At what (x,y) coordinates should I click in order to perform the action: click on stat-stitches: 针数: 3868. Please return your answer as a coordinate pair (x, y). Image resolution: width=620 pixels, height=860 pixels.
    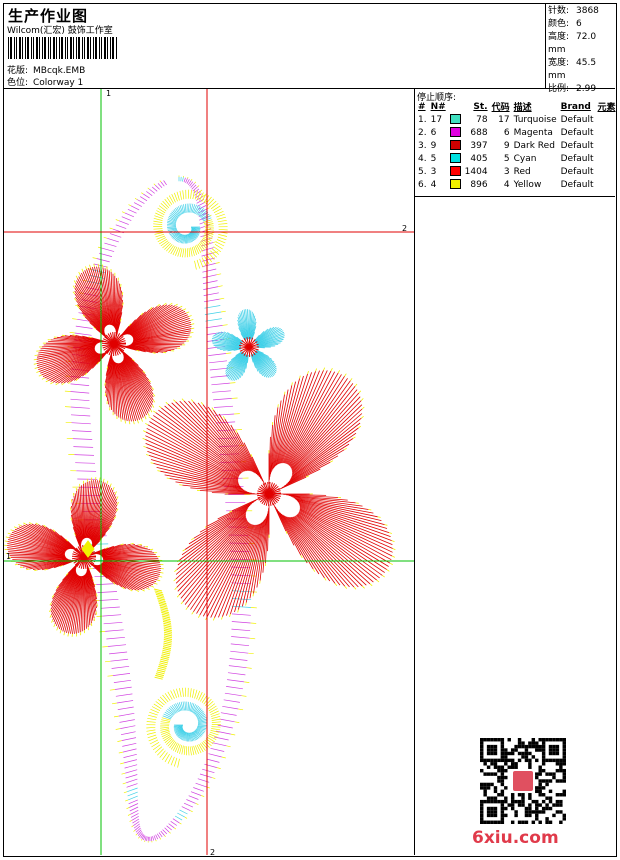
    Looking at the image, I should click on (573, 11).